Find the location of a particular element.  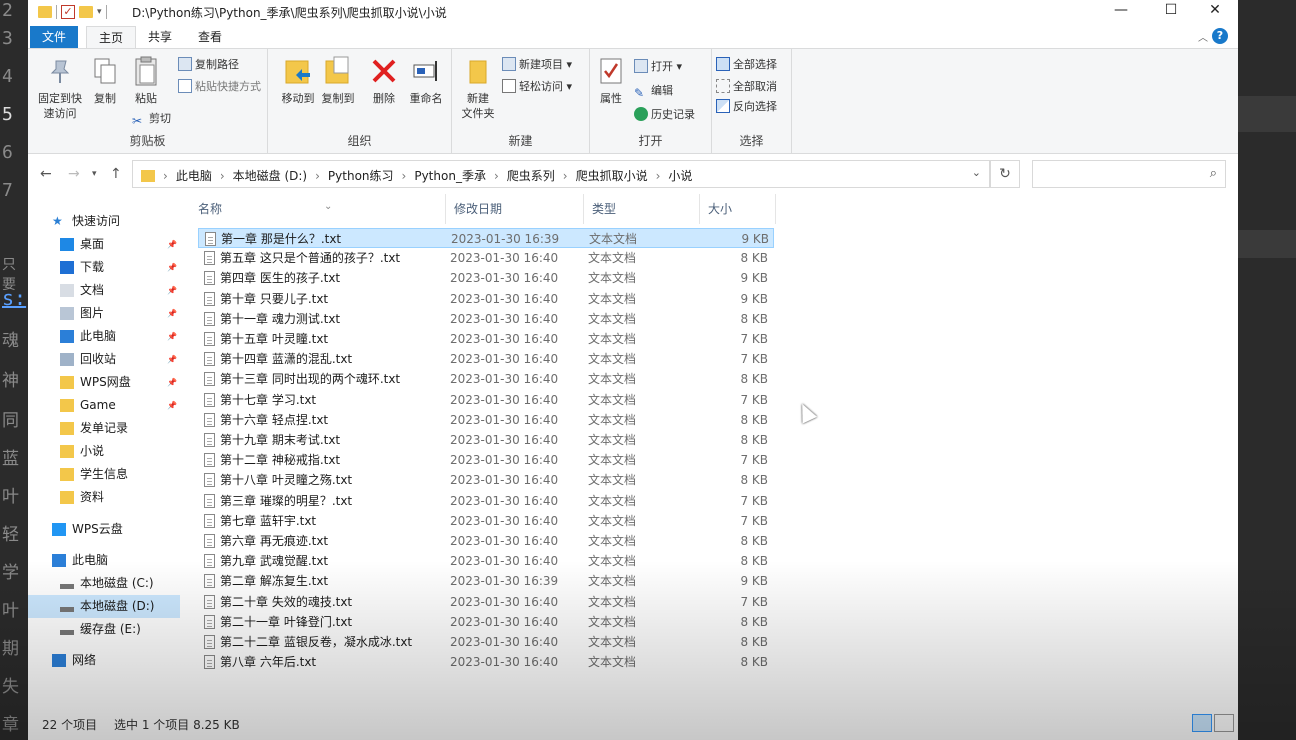

collapse-ribbon-icon: ︿ is located at coordinates (1203, 36).